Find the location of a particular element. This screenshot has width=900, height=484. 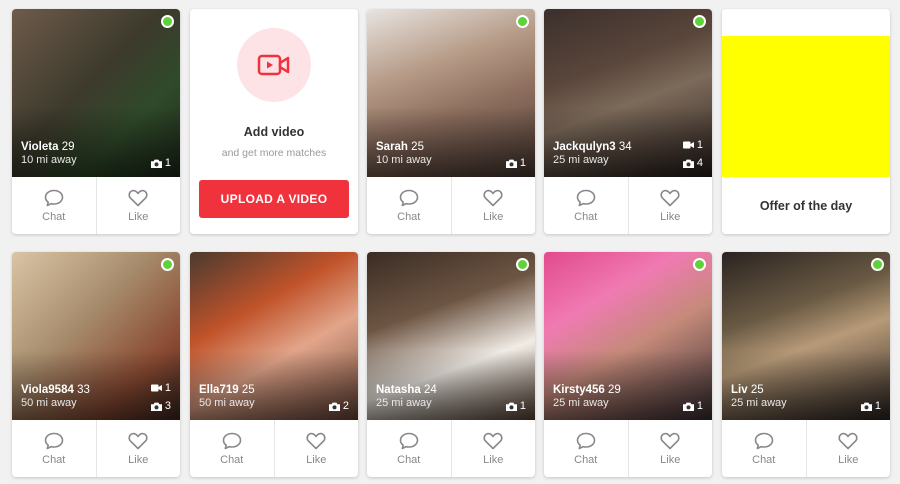

video-count: 1 is located at coordinates (160, 388).